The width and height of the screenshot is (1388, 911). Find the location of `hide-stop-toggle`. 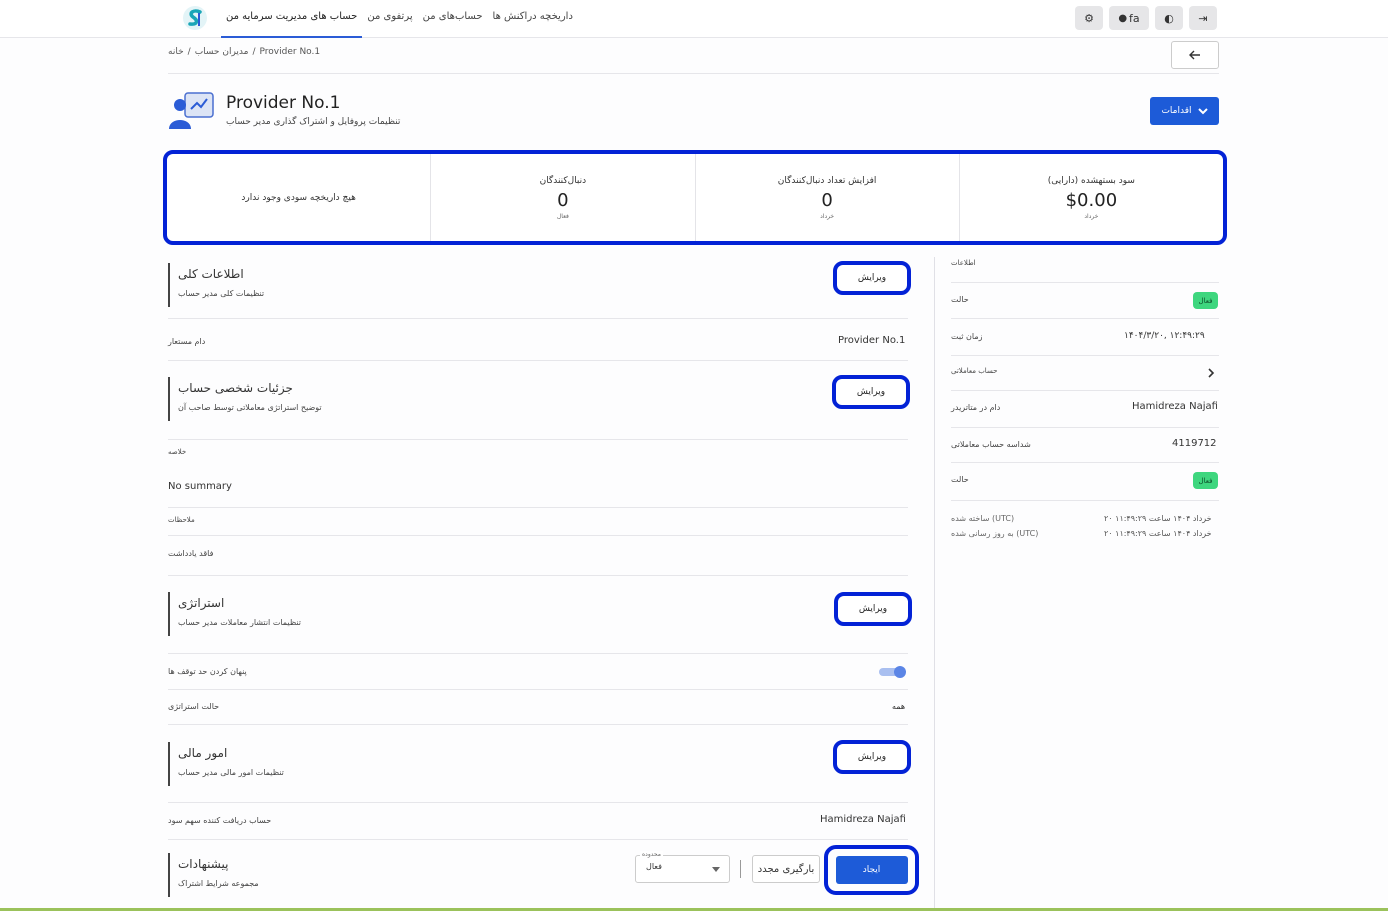

hide-stop-toggle is located at coordinates (893, 672).